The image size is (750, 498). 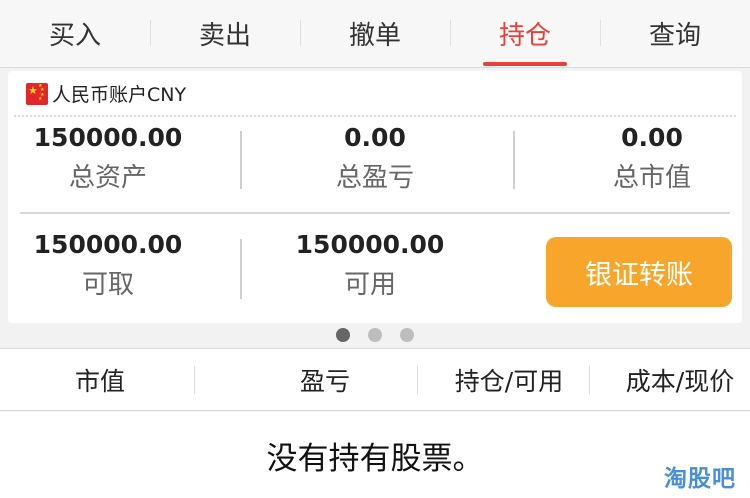 I want to click on tab-query: 查询, so click(x=675, y=33).